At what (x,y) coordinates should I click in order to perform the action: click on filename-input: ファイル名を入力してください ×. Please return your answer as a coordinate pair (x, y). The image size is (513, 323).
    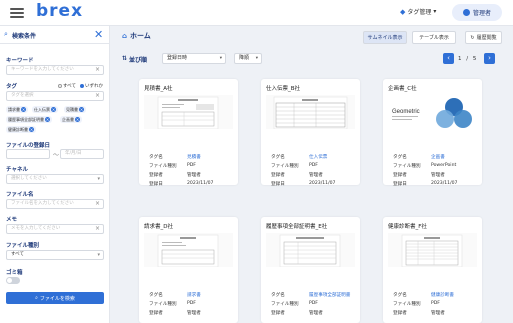
    Looking at the image, I should click on (55, 204).